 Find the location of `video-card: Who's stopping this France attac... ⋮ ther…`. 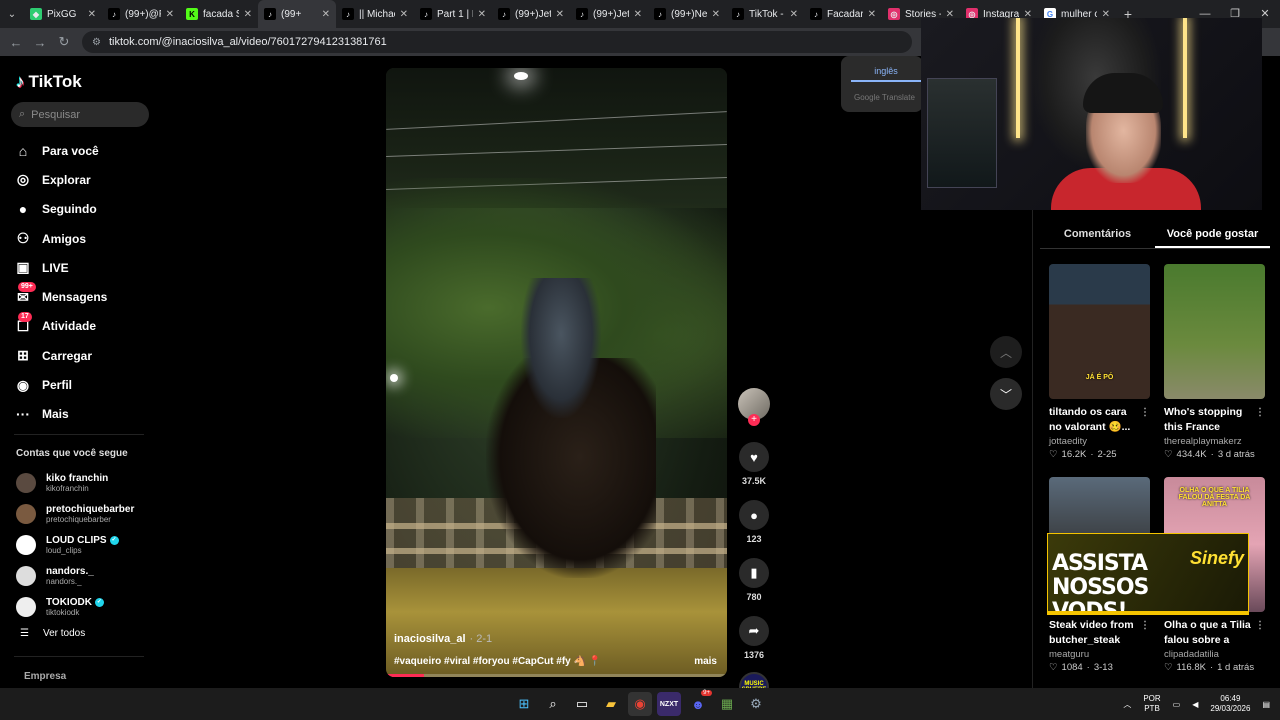

video-card: Who's stopping this France attac... ⋮ ther… is located at coordinates (1214, 362).